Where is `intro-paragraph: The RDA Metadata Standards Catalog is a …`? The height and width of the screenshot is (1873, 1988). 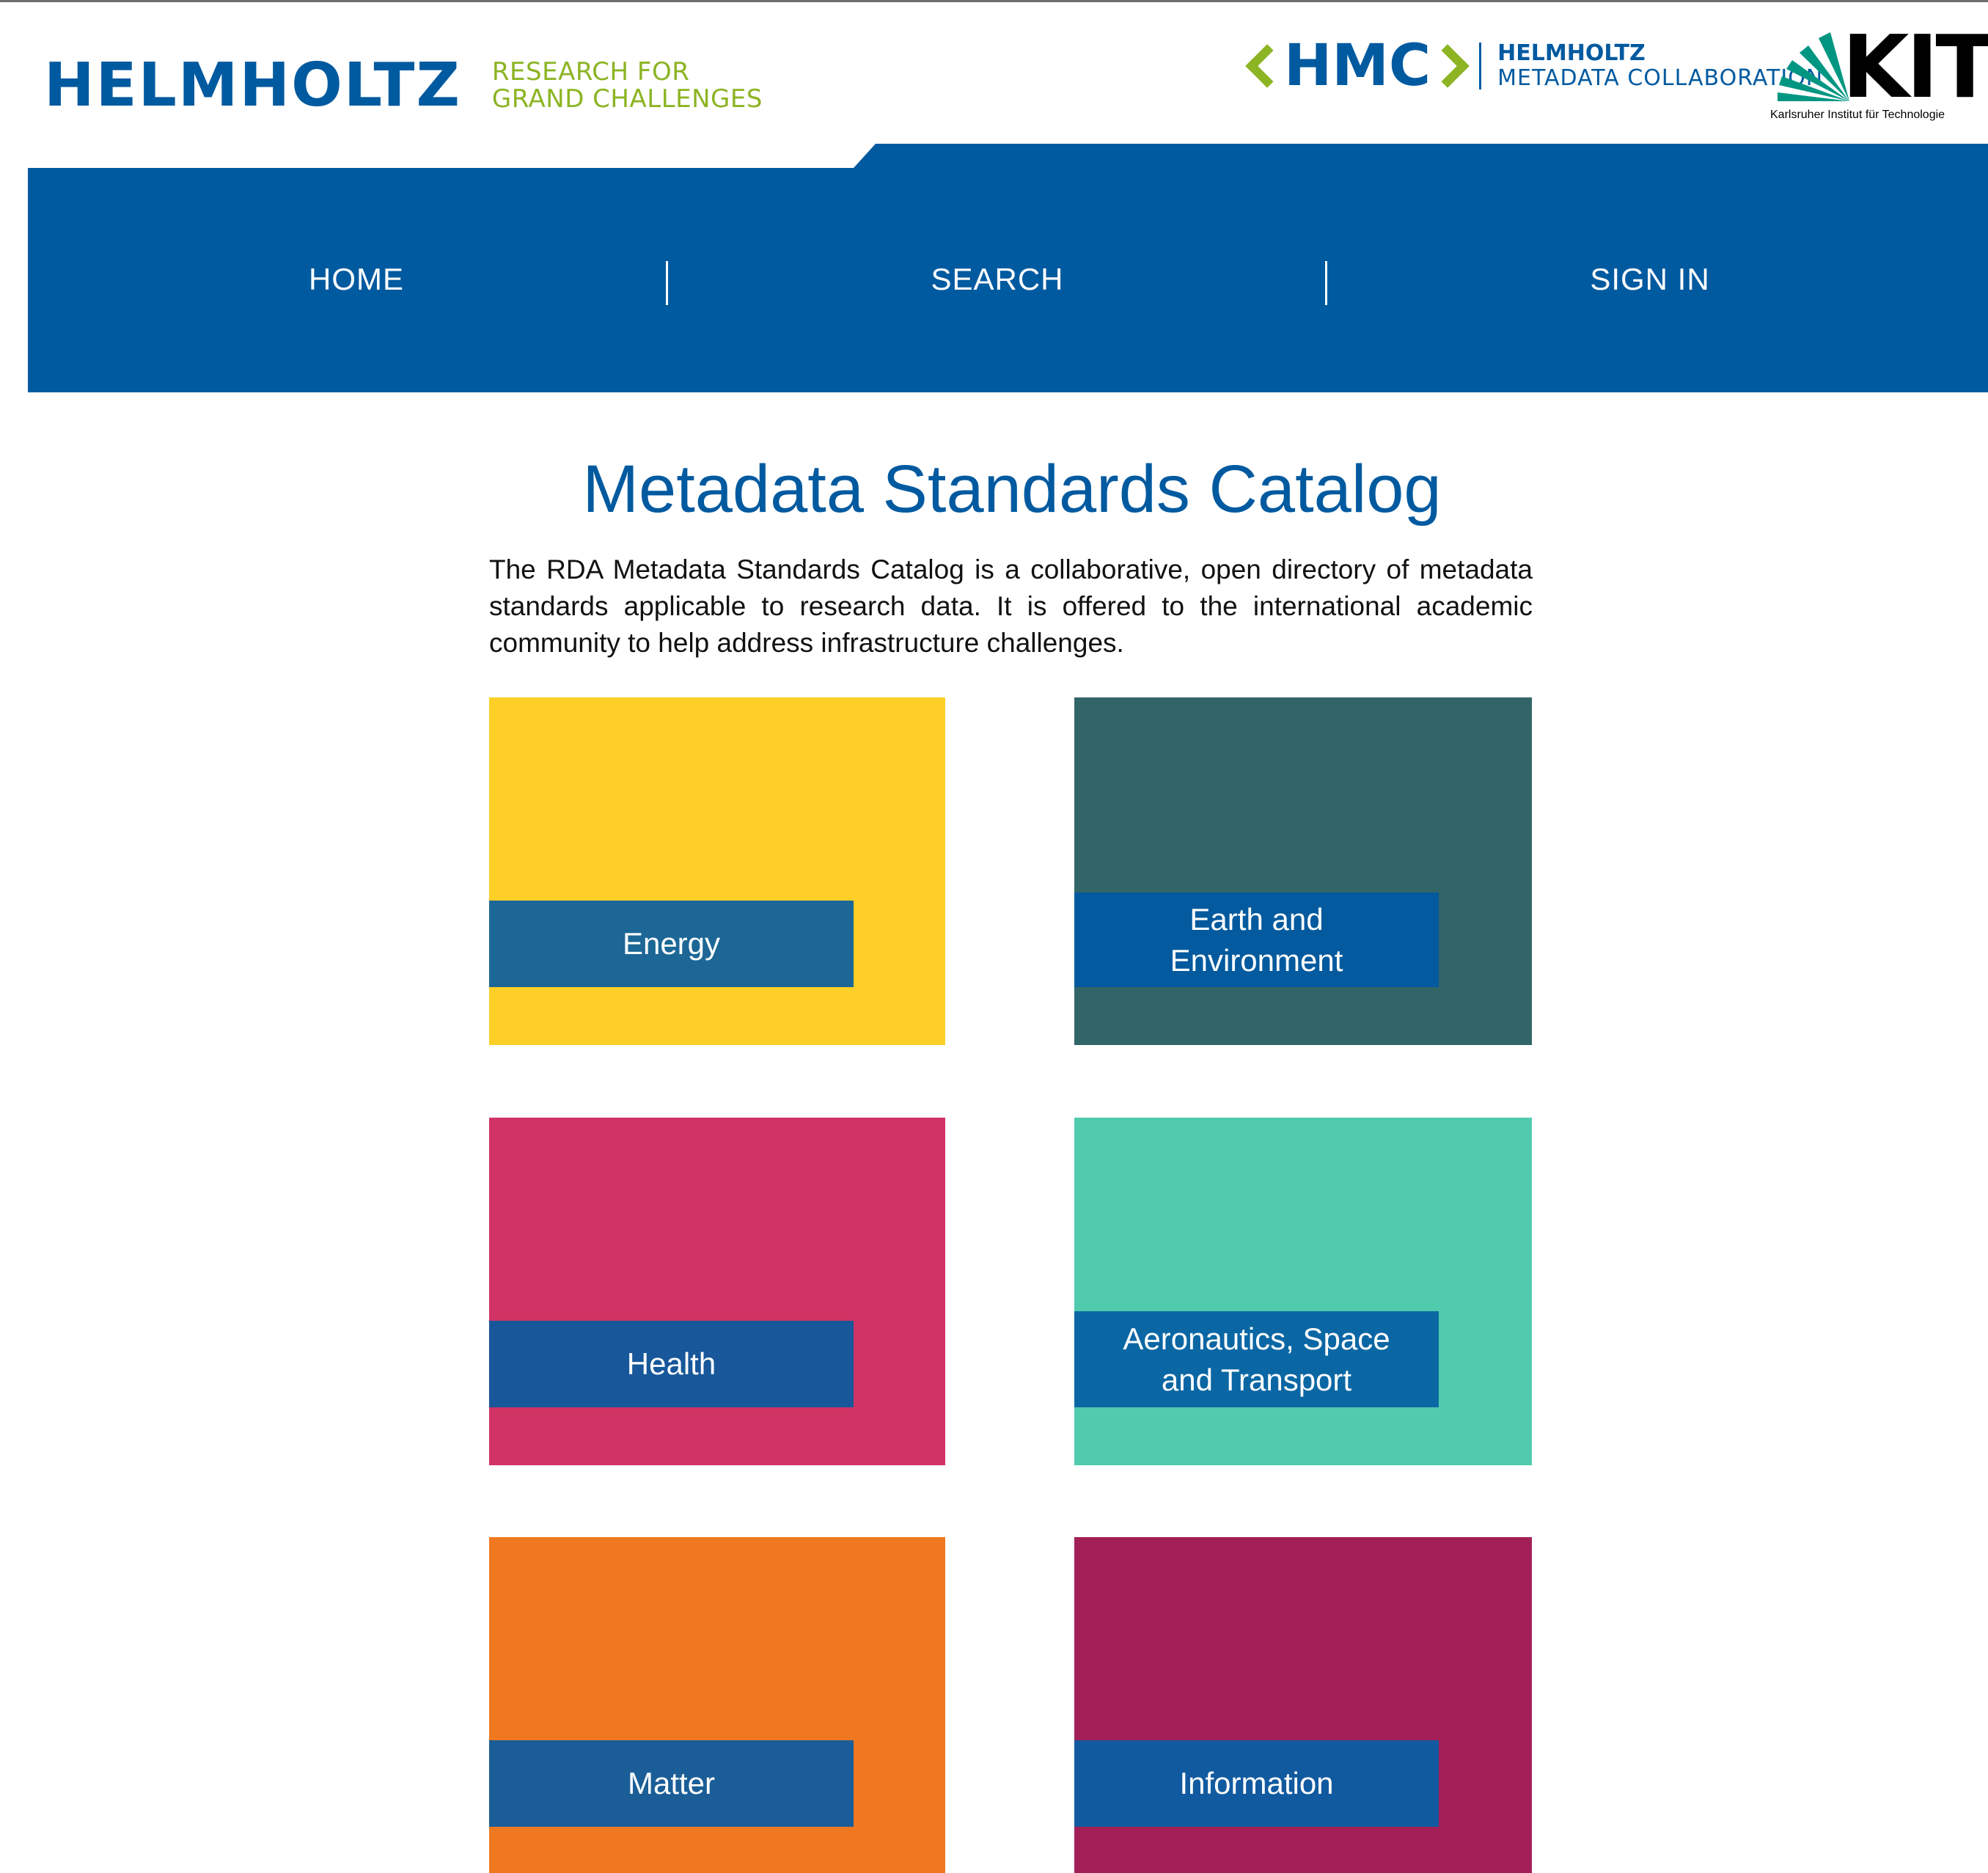 intro-paragraph: The RDA Metadata Standards Catalog is a … is located at coordinates (1011, 606).